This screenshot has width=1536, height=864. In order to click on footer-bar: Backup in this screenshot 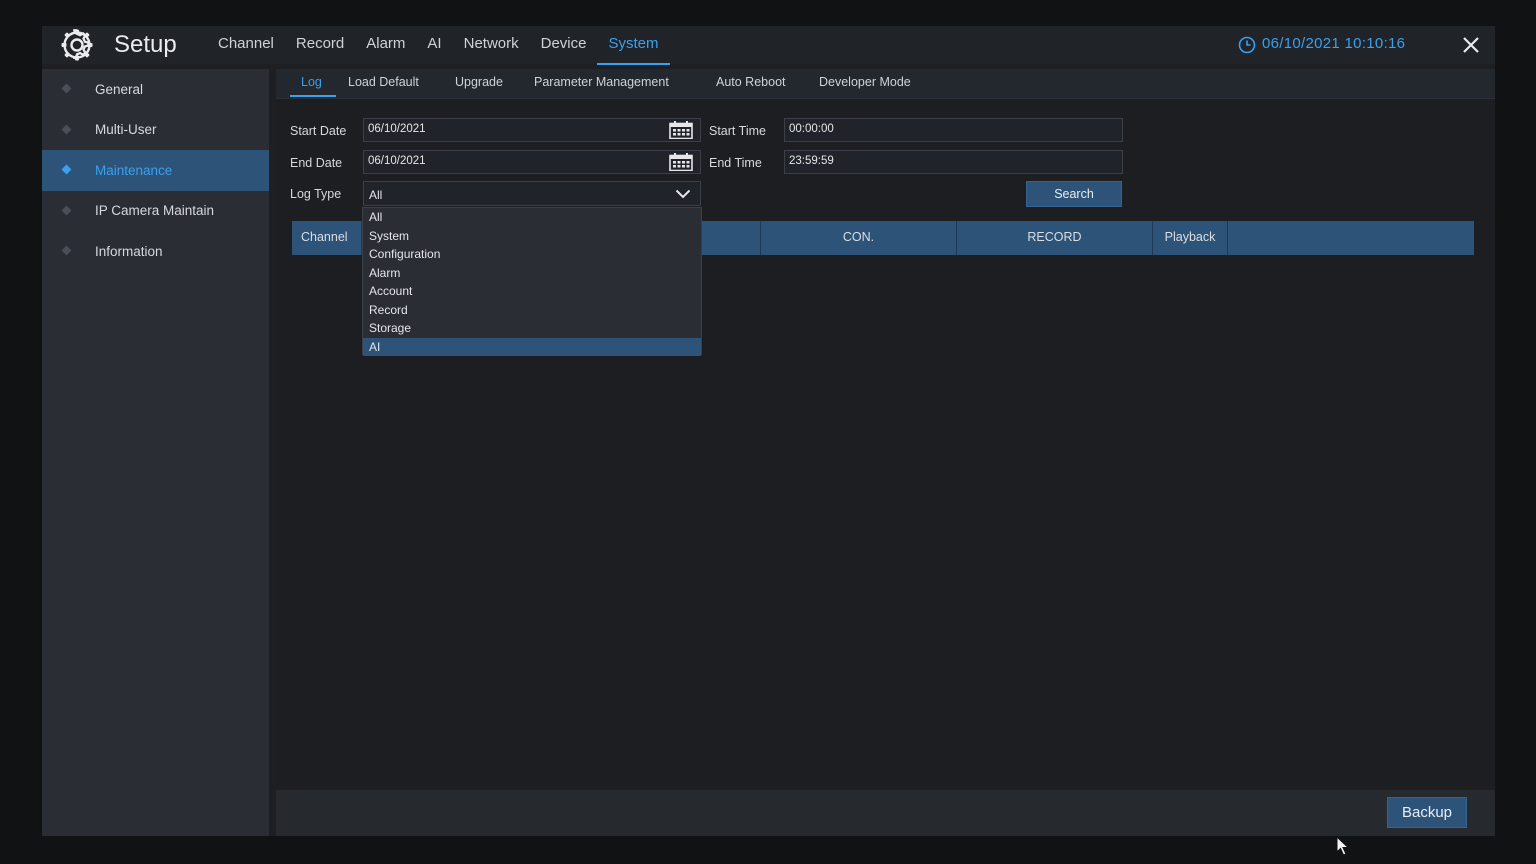, I will do `click(885, 813)`.